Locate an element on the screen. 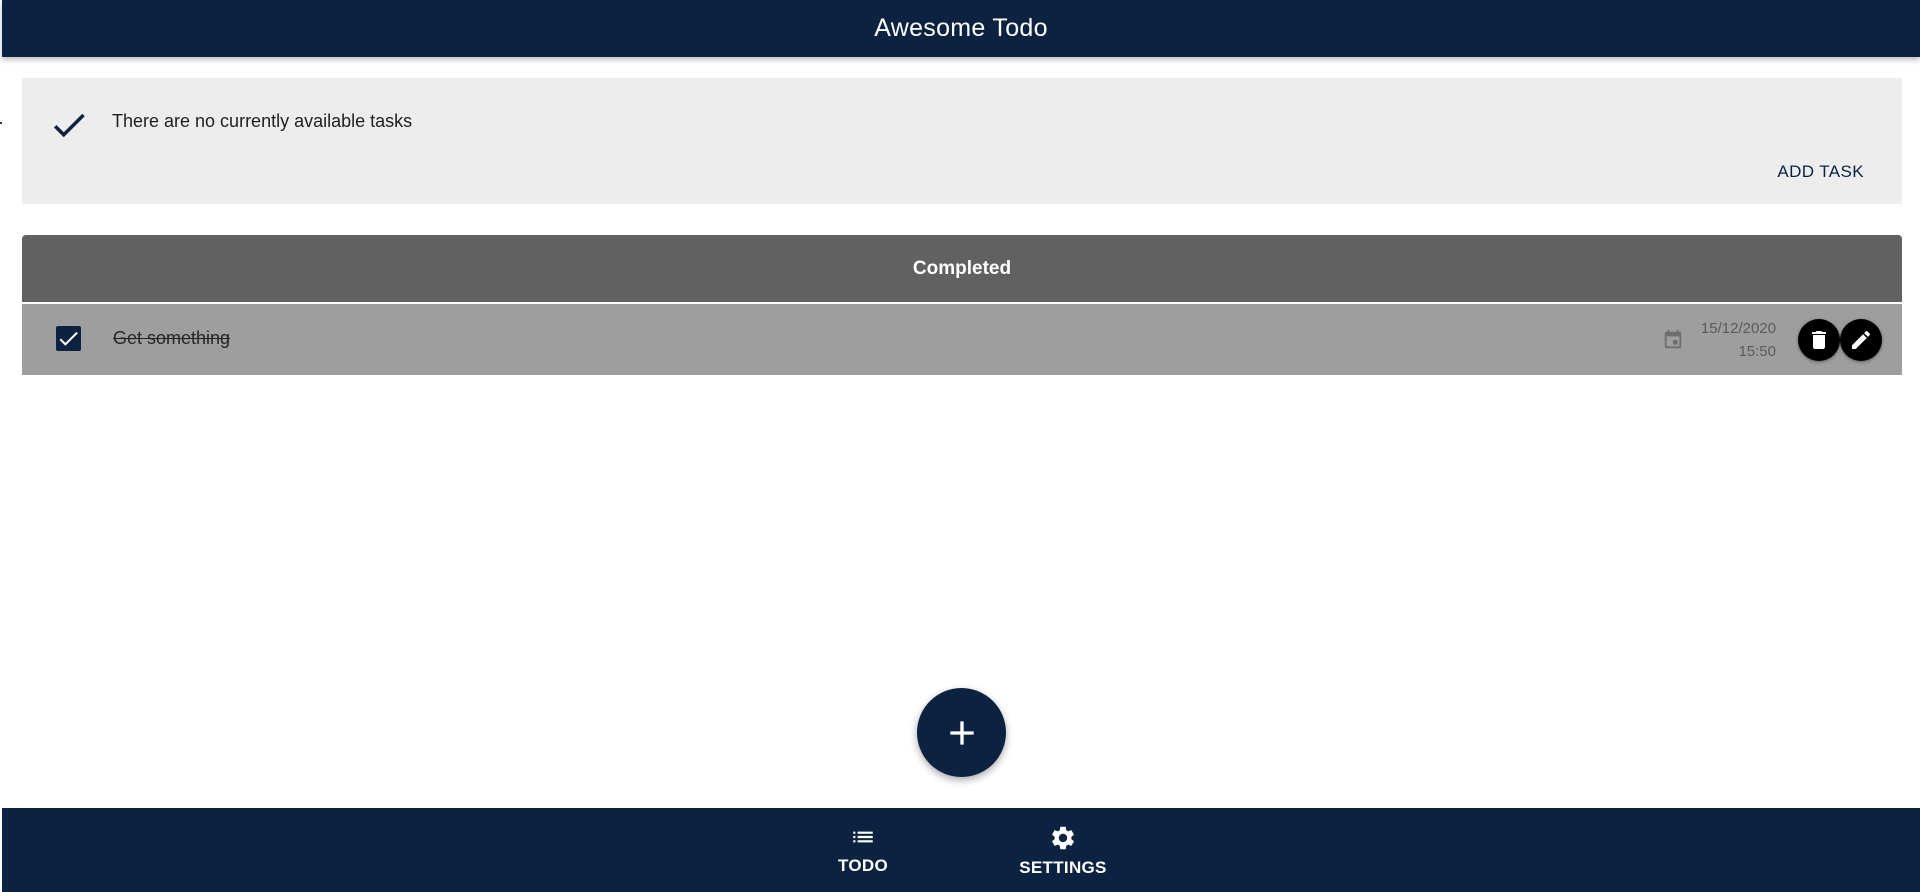 The height and width of the screenshot is (892, 1920). check-icon is located at coordinates (69, 125).